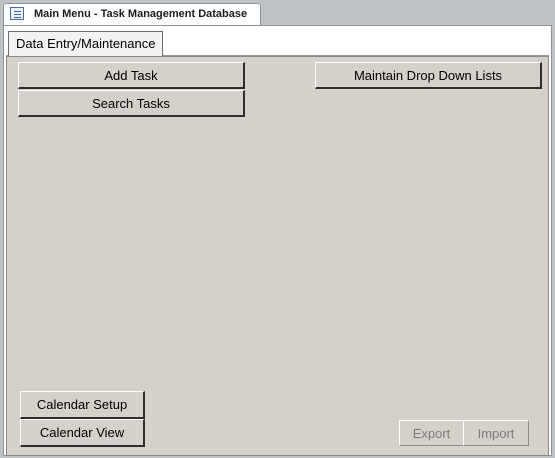 This screenshot has height=458, width=555. Describe the element at coordinates (496, 433) in the screenshot. I see `import-button: Import` at that location.